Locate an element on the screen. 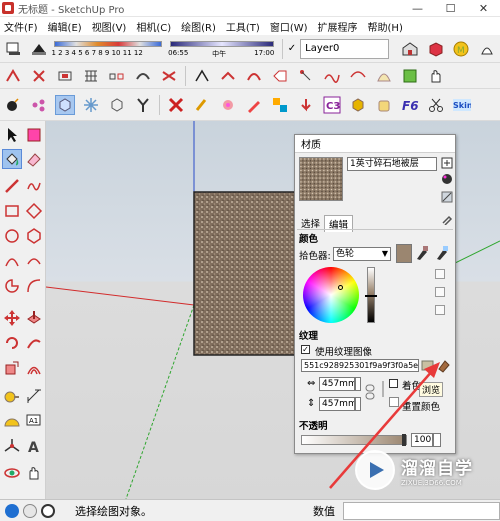 The width and height of the screenshot is (500, 521). color-wheel is located at coordinates (331, 295).